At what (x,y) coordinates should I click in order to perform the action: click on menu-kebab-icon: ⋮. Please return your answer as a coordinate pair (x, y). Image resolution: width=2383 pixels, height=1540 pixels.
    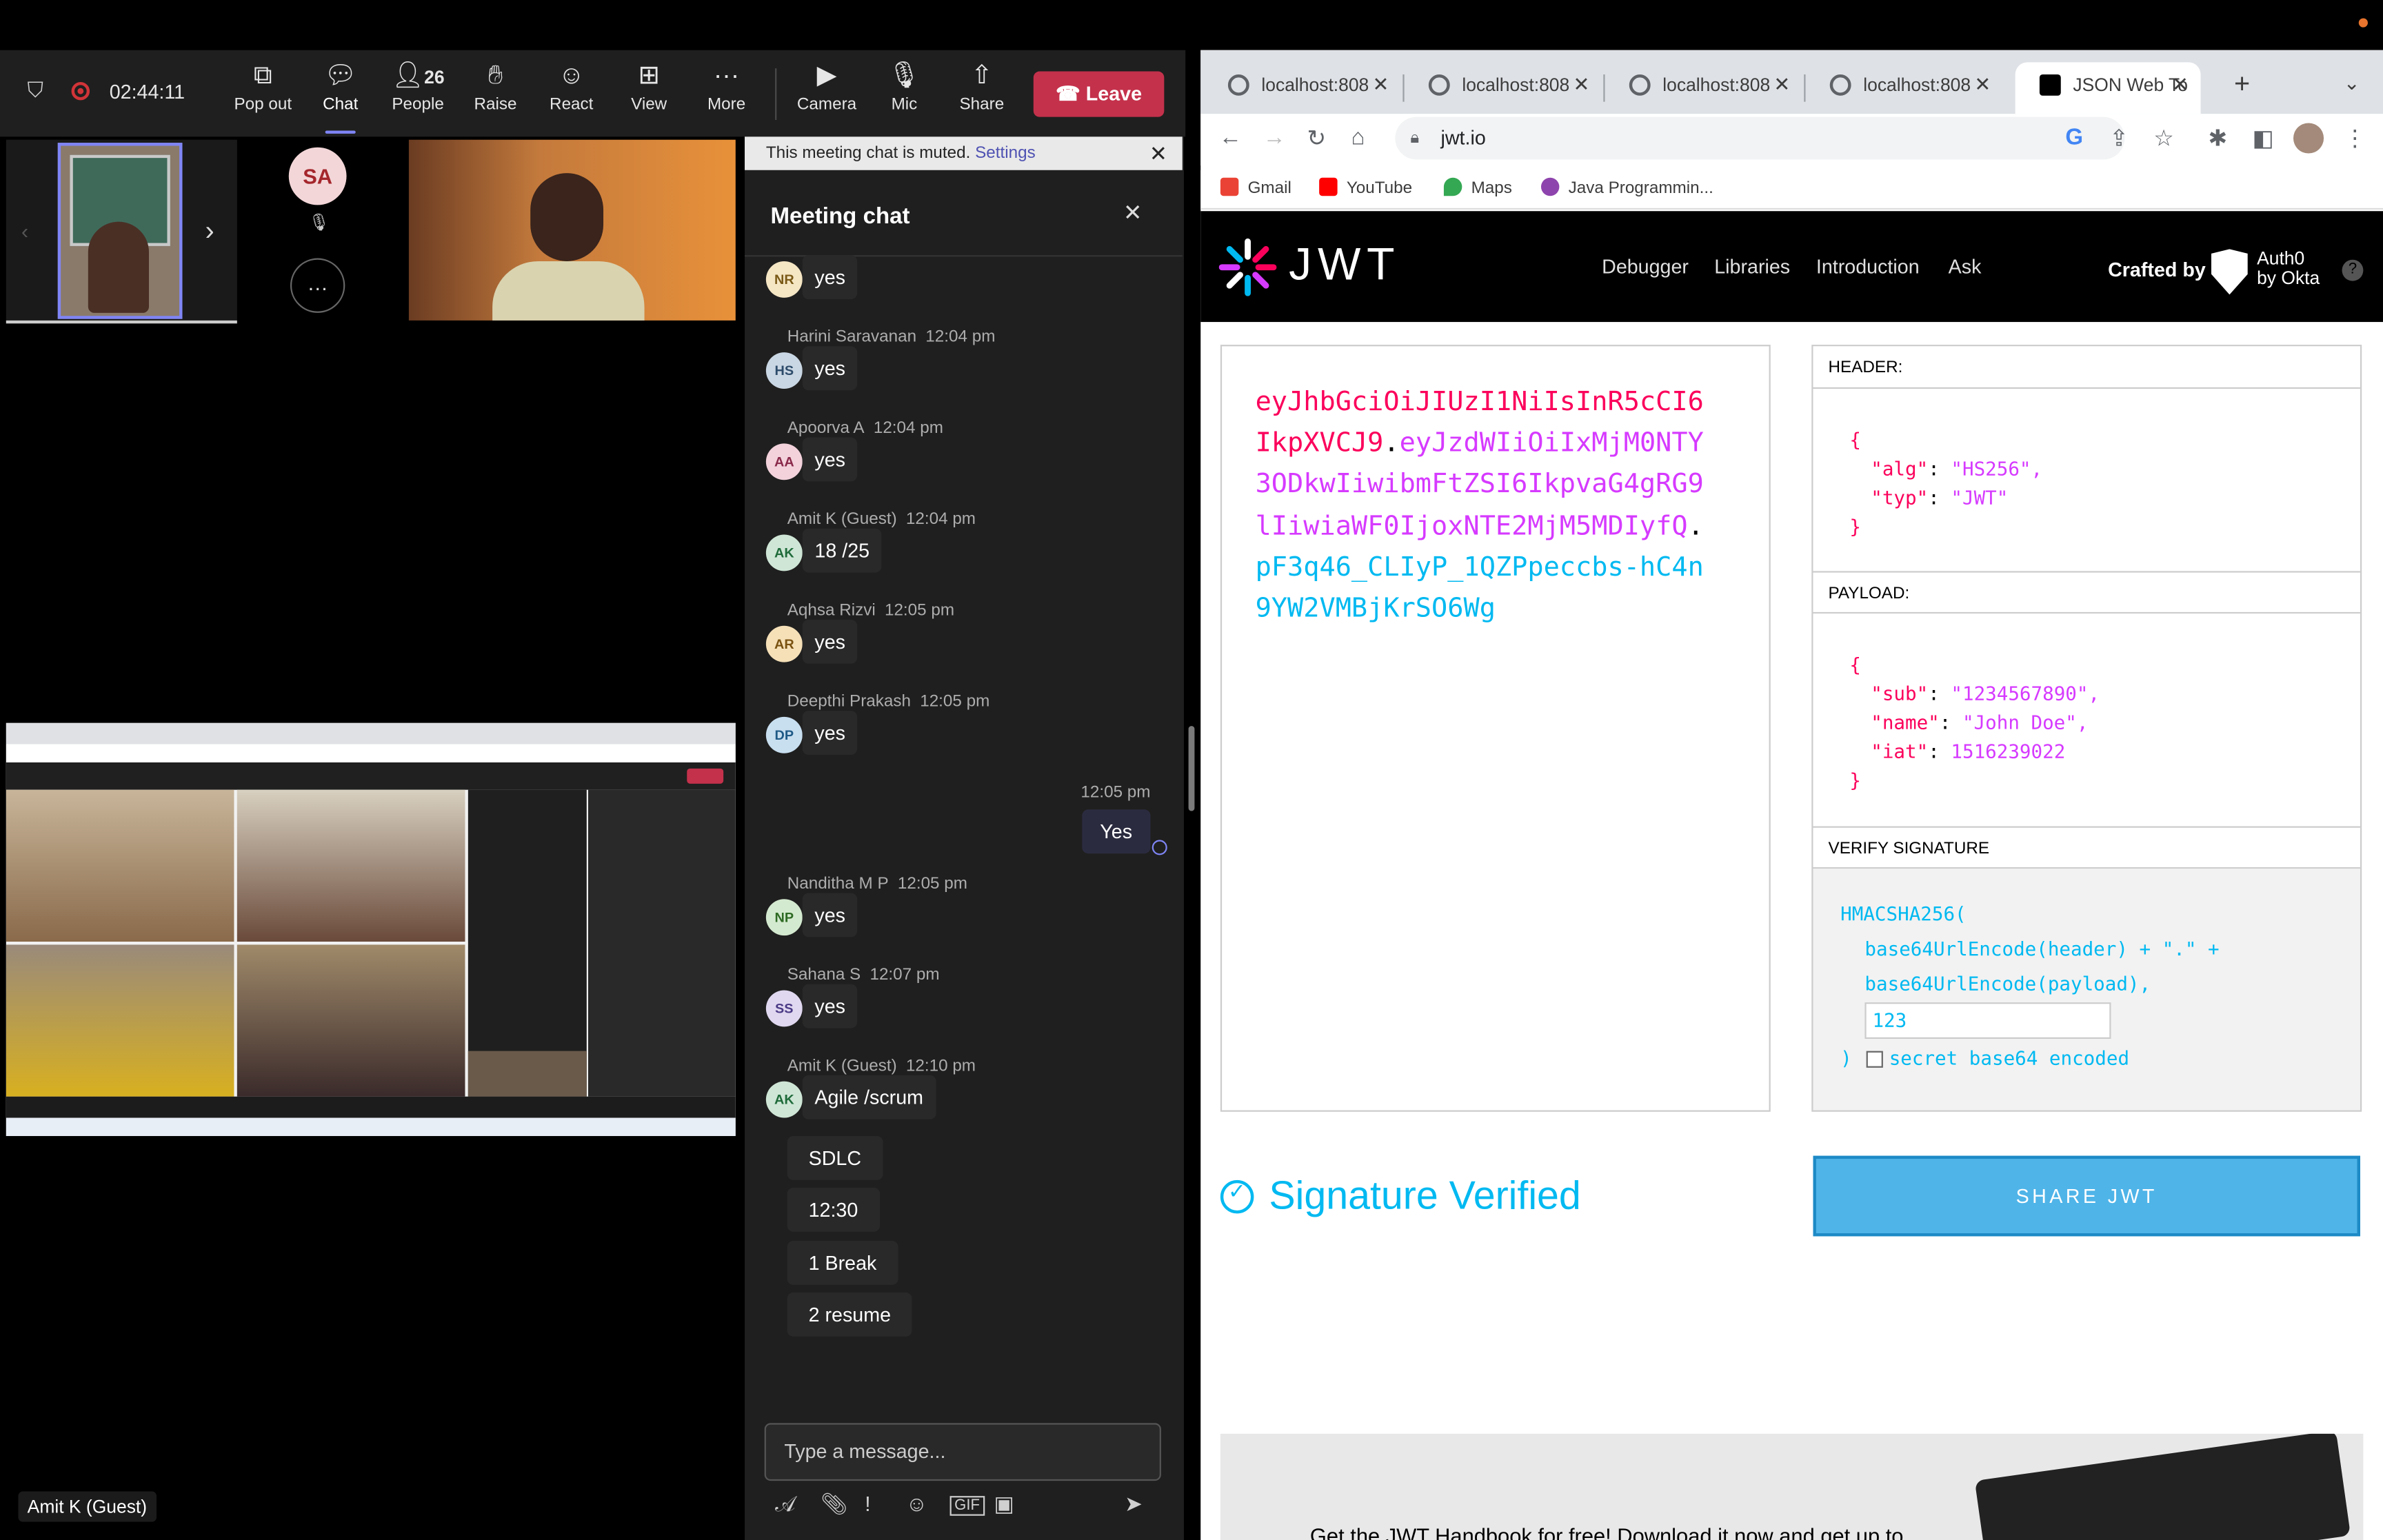
    Looking at the image, I should click on (2355, 138).